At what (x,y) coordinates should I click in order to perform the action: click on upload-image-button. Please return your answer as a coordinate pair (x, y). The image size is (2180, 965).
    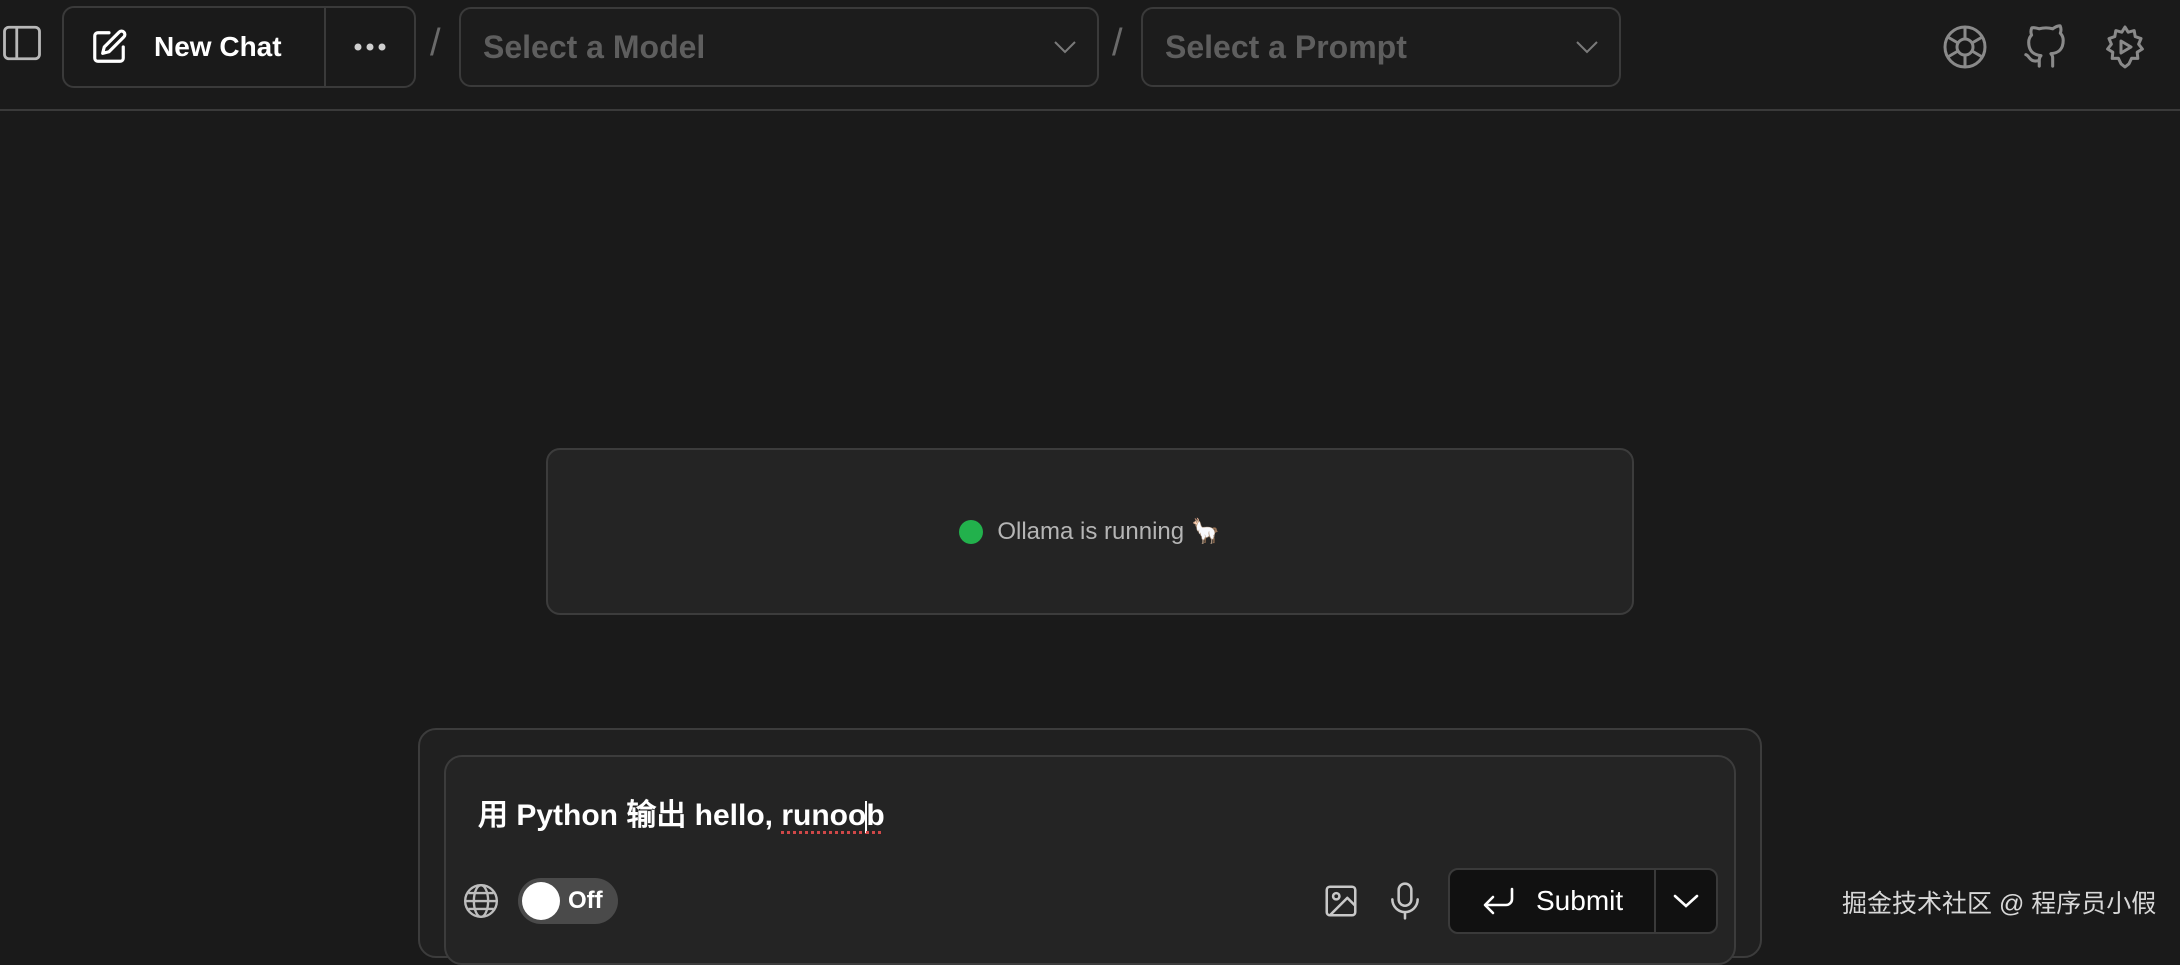
    Looking at the image, I should click on (1341, 901).